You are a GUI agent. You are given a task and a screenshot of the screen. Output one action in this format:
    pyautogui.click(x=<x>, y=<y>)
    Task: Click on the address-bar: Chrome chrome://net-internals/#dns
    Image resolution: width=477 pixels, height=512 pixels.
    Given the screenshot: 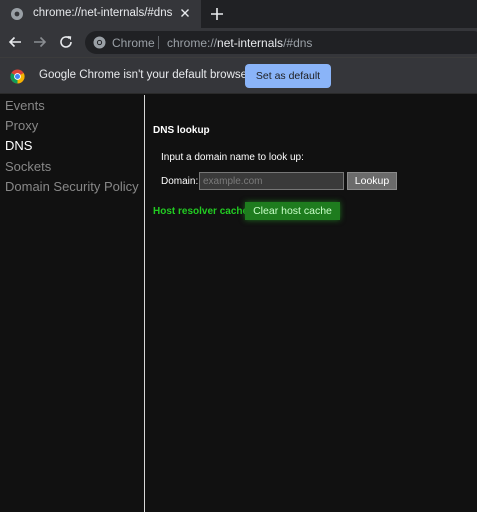 What is the action you would take?
    pyautogui.click(x=281, y=42)
    